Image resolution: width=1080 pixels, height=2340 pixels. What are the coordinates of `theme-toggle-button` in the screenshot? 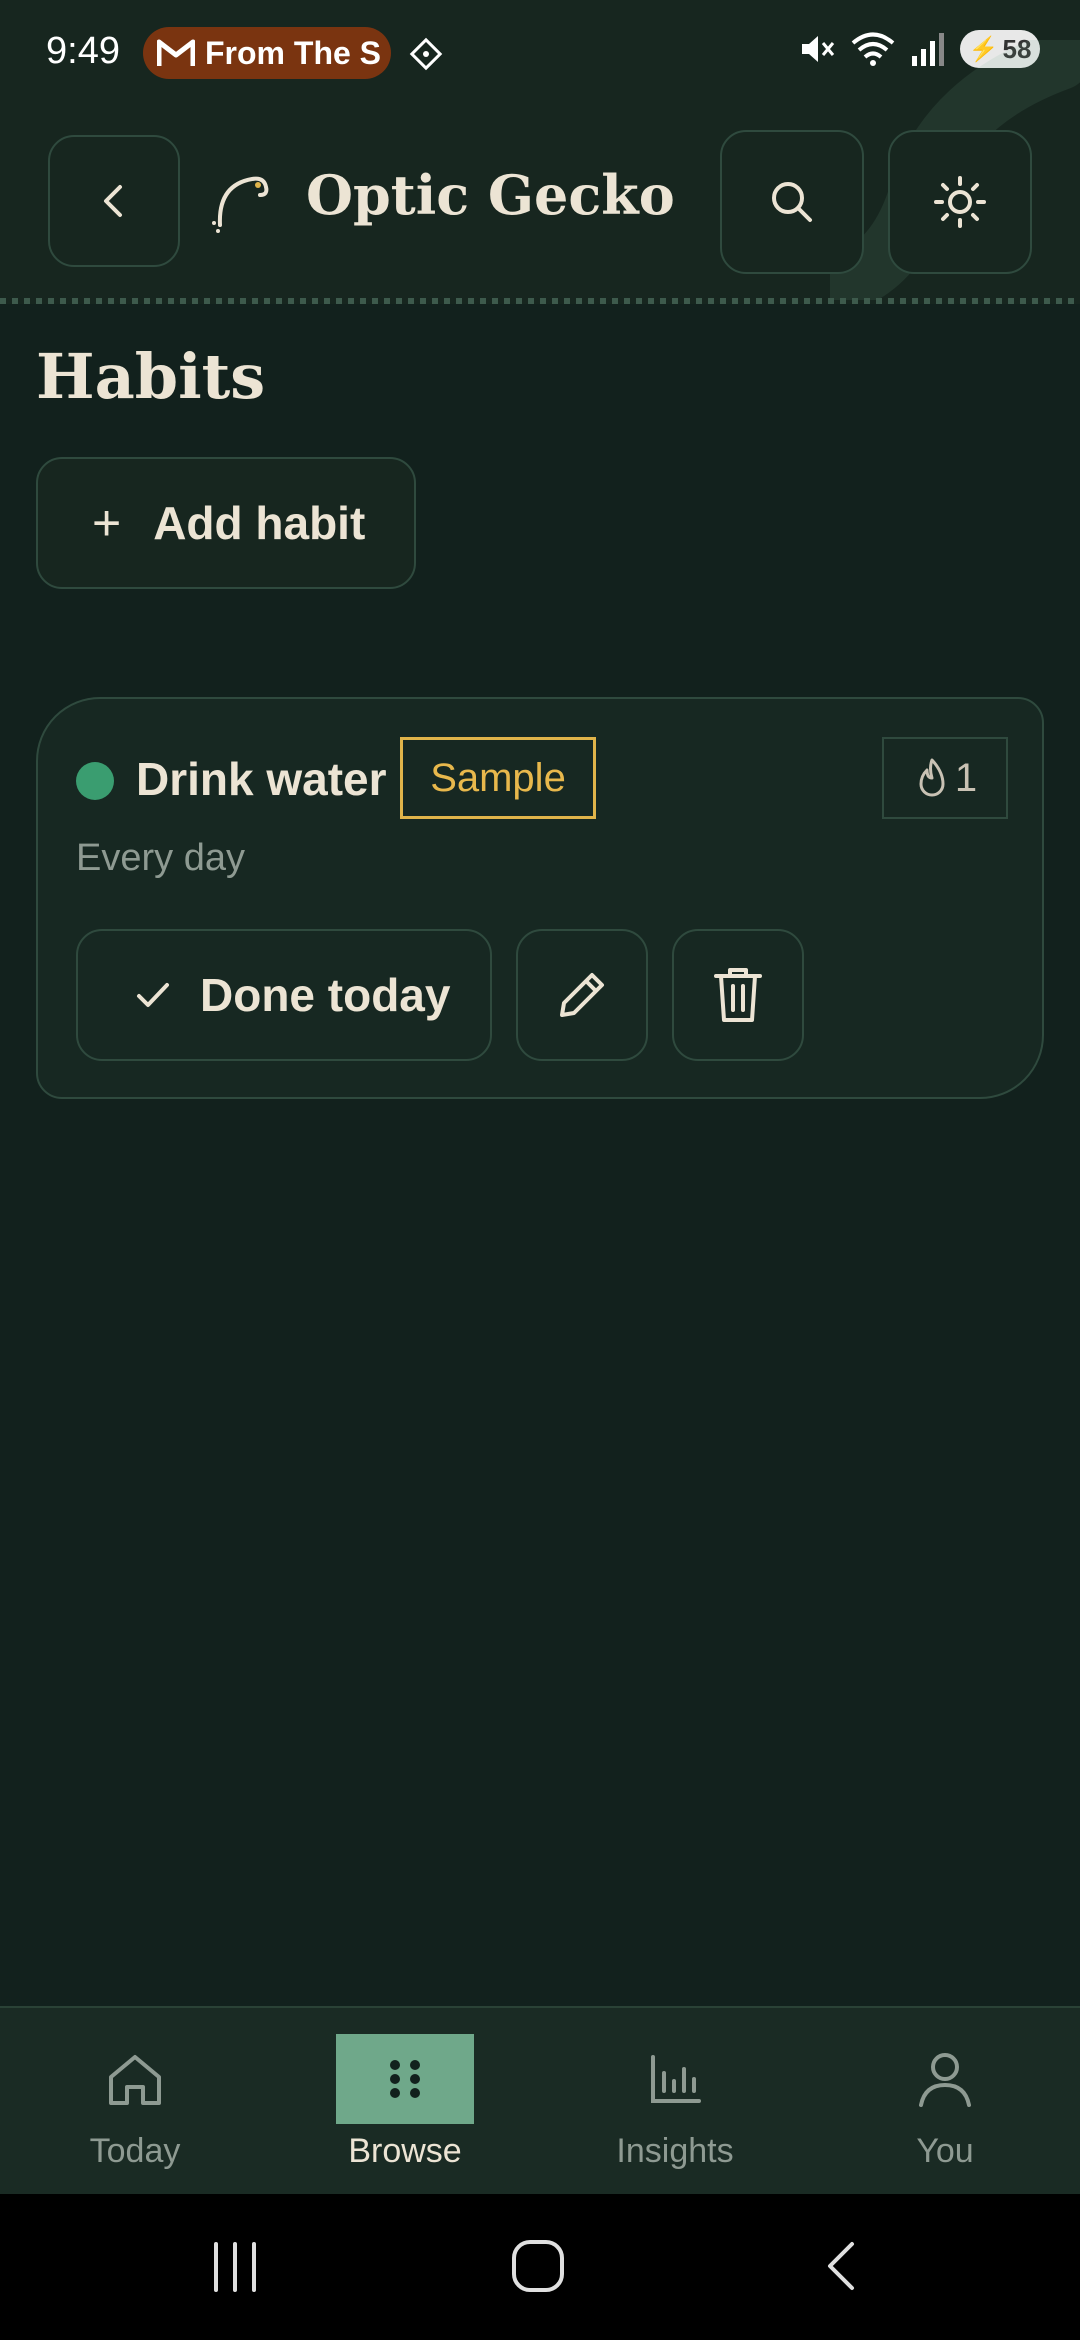 It's located at (960, 202).